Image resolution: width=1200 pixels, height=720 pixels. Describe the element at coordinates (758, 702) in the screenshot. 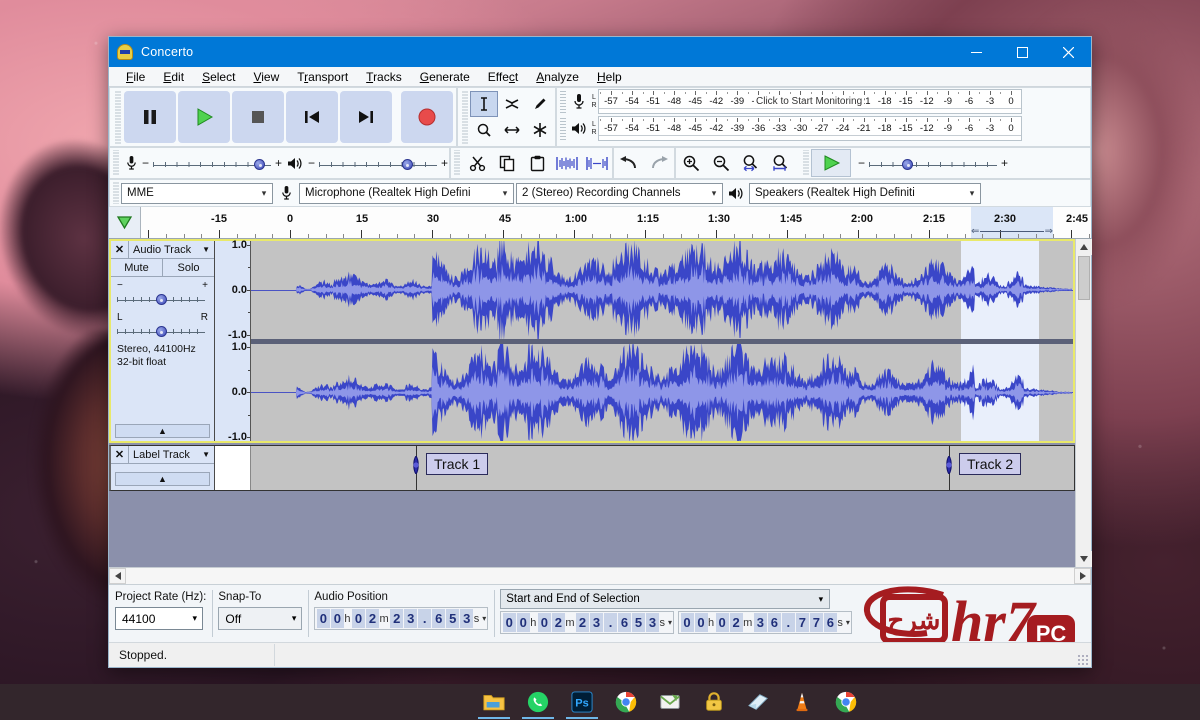

I see `taskbar-notepad` at that location.